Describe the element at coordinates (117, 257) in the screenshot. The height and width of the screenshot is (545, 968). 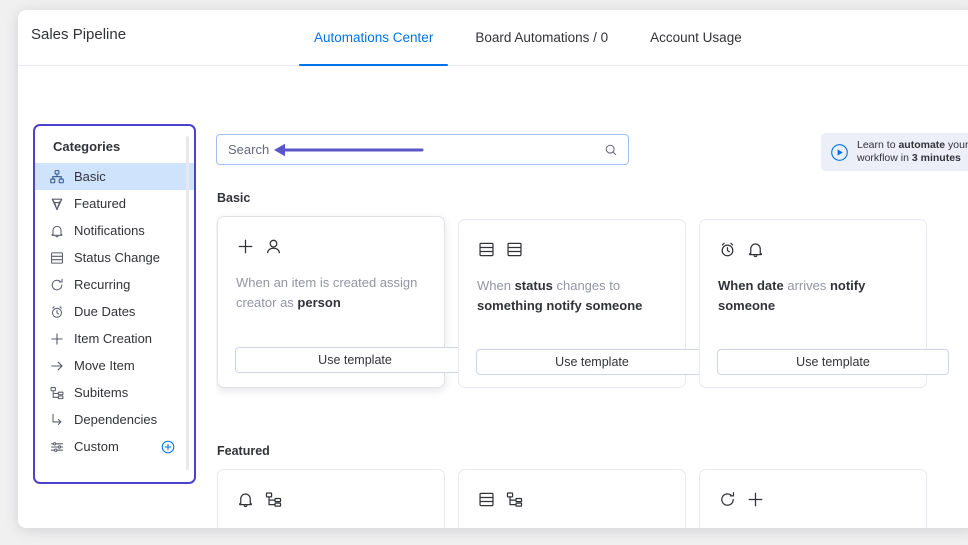
I see `sidebar-item-label: Status Change` at that location.